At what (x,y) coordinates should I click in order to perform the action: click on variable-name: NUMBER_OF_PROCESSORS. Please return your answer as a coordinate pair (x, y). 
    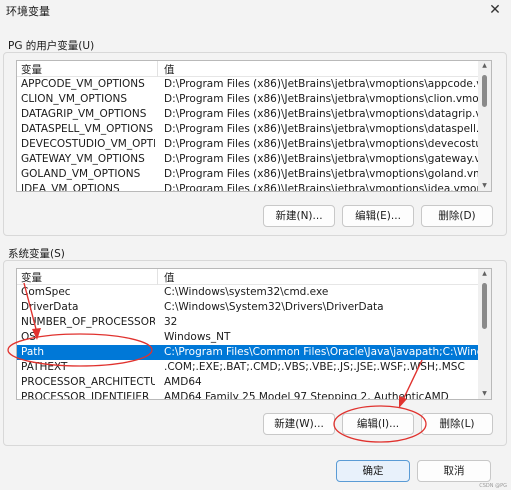
    Looking at the image, I should click on (88, 322).